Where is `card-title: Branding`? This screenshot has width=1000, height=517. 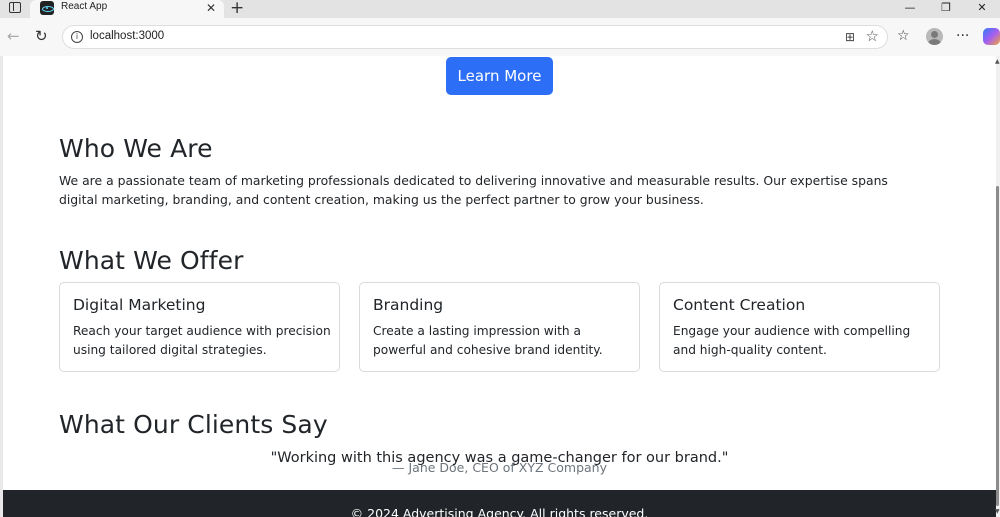
card-title: Branding is located at coordinates (408, 305).